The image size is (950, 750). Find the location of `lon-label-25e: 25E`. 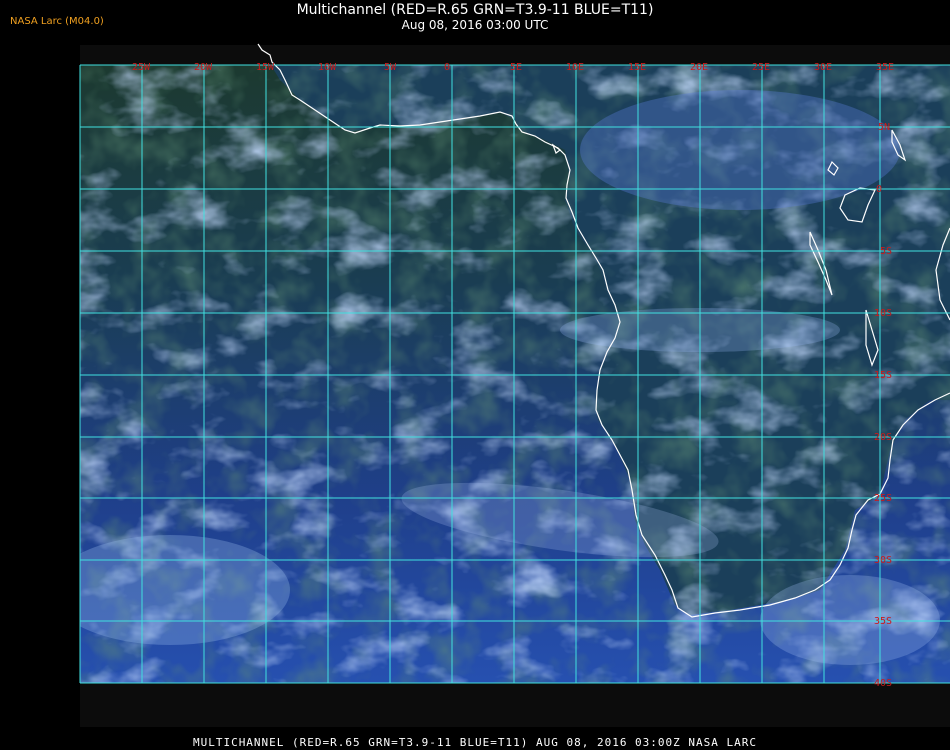

lon-label-25e: 25E is located at coordinates (761, 67).